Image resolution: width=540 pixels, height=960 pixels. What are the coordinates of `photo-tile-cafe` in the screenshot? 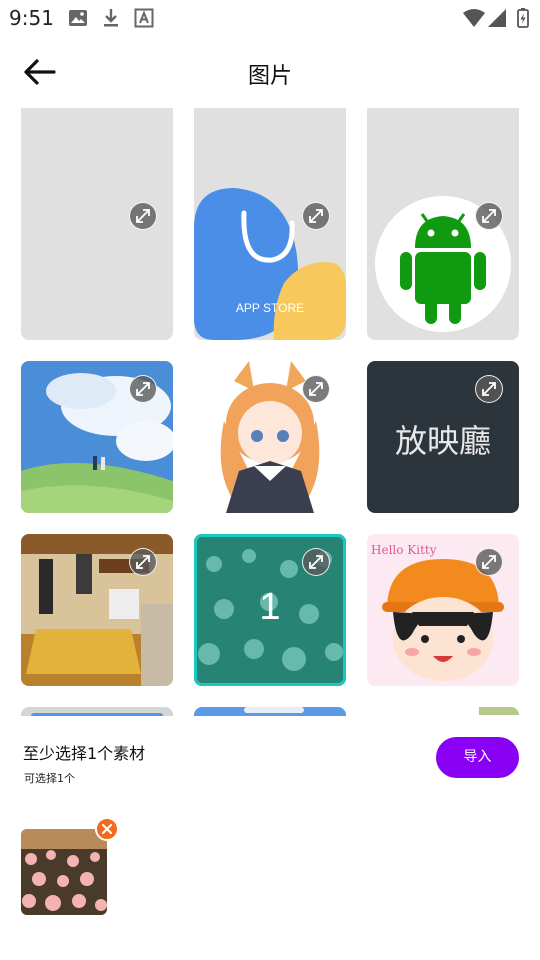 It's located at (97, 610).